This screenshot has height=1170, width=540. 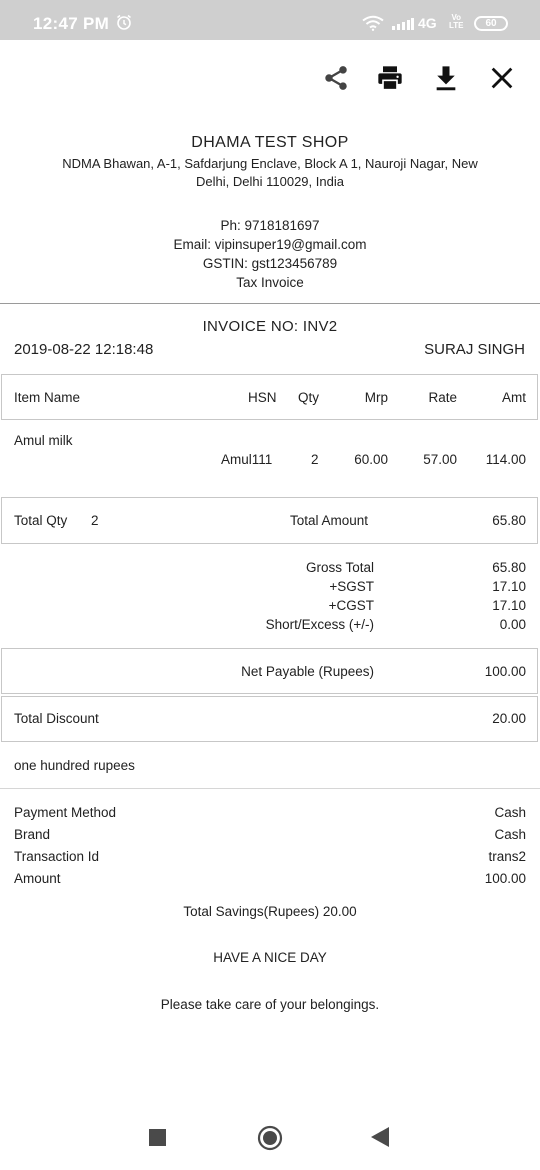 I want to click on shop-gstin: GSTIN: gst123456789, so click(x=270, y=263).